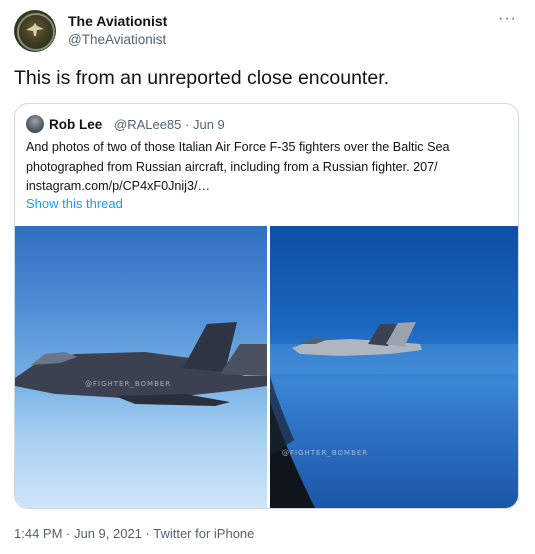 The width and height of the screenshot is (535, 554). I want to click on quoted-author-name: Rob Lee, so click(76, 124).